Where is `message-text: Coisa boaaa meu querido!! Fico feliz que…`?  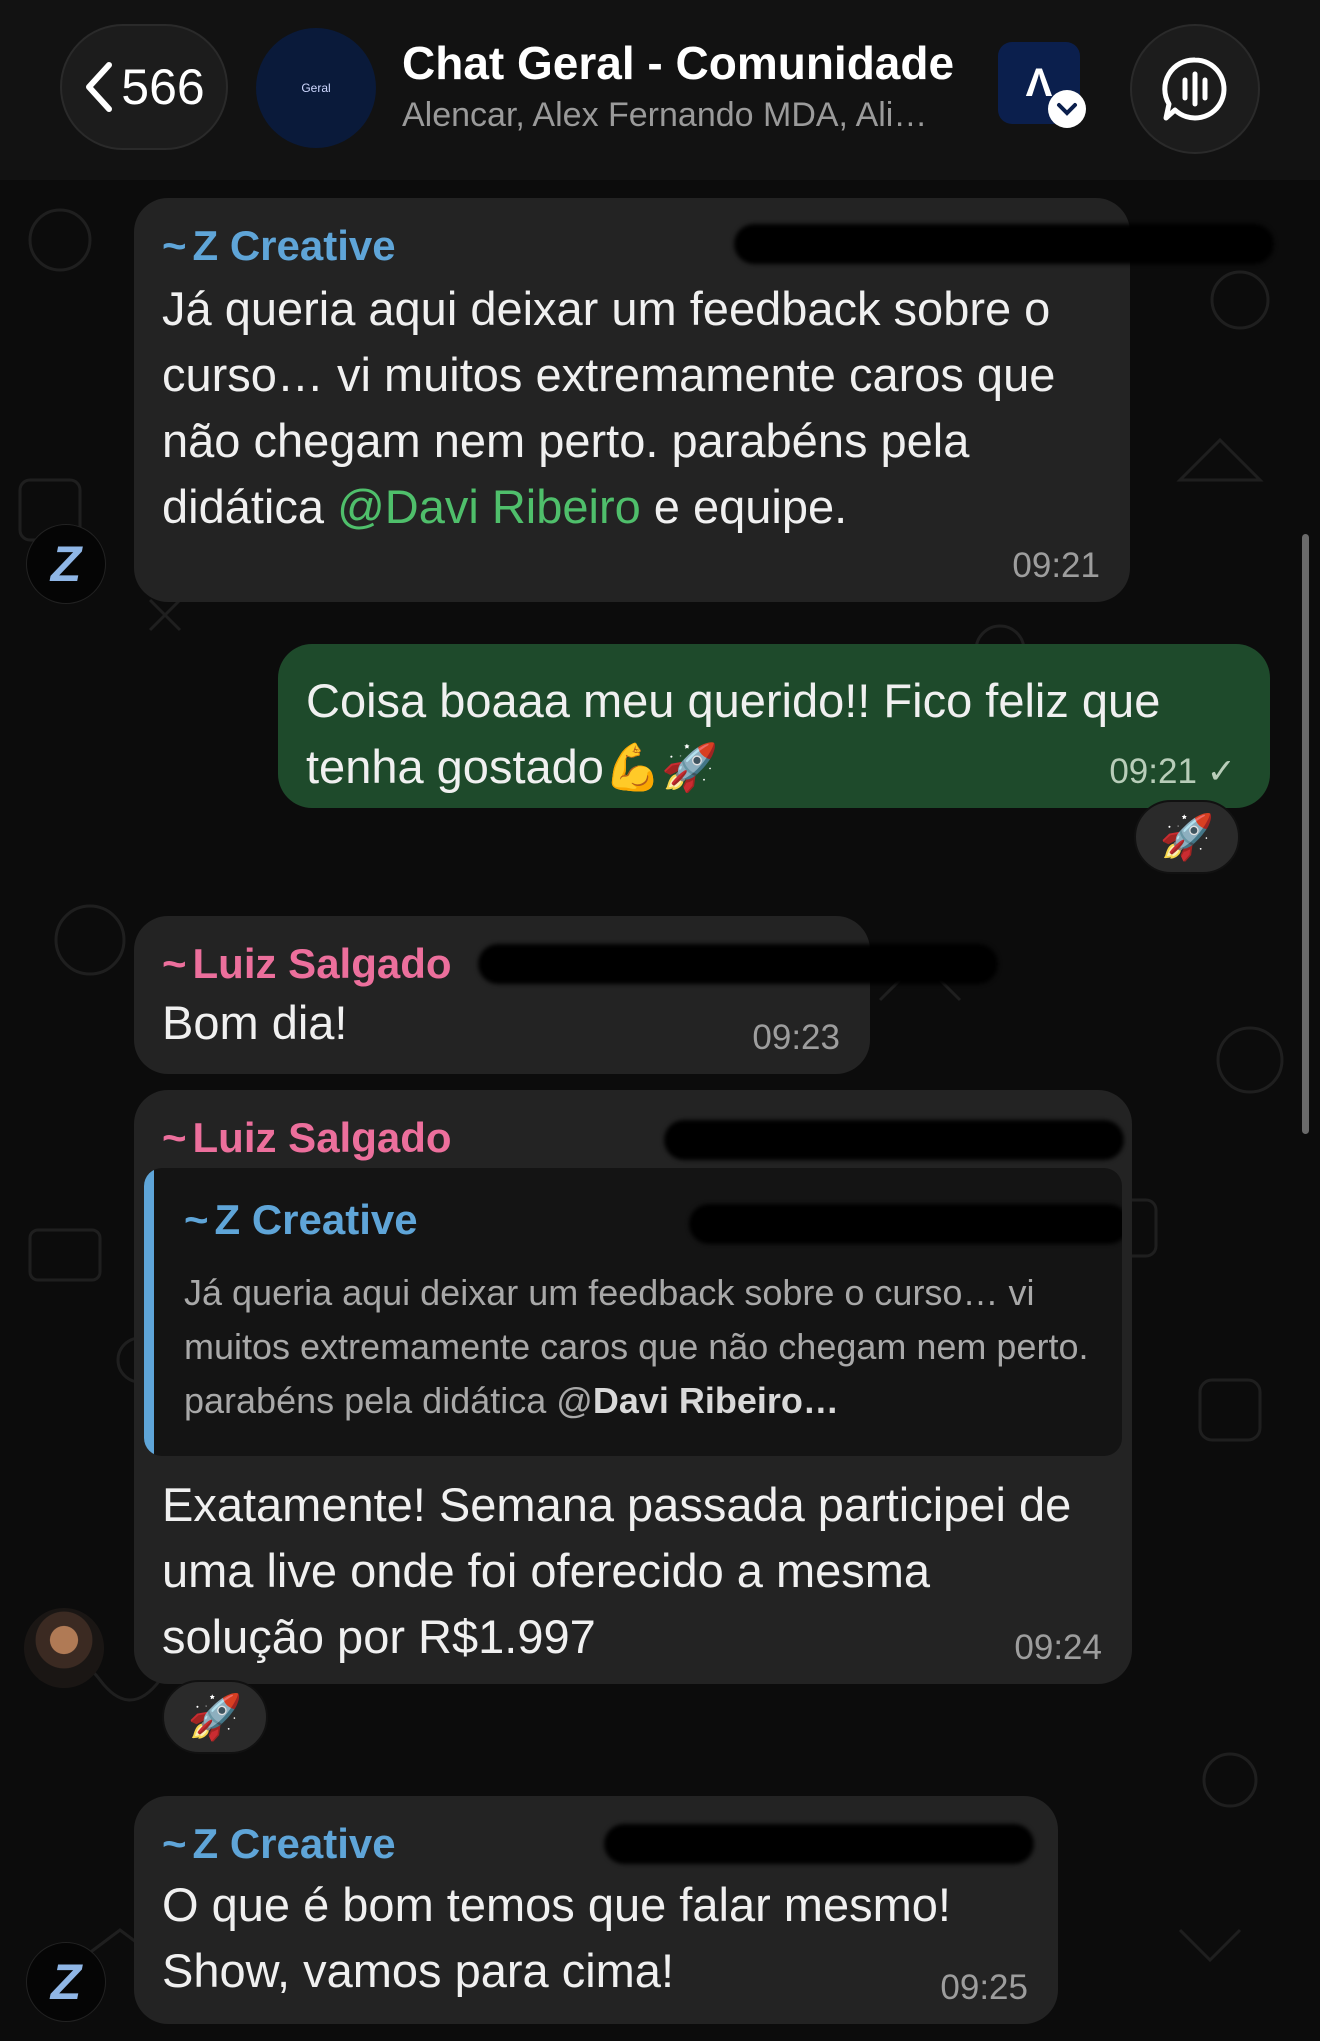
message-text: Coisa boaaa meu querido!! Fico feliz que… is located at coordinates (774, 734).